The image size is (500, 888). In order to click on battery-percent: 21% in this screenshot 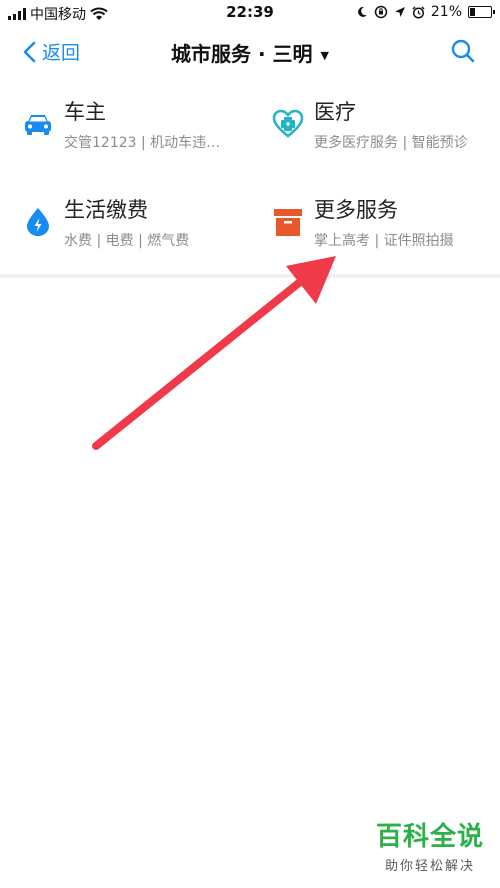, I will do `click(446, 12)`.